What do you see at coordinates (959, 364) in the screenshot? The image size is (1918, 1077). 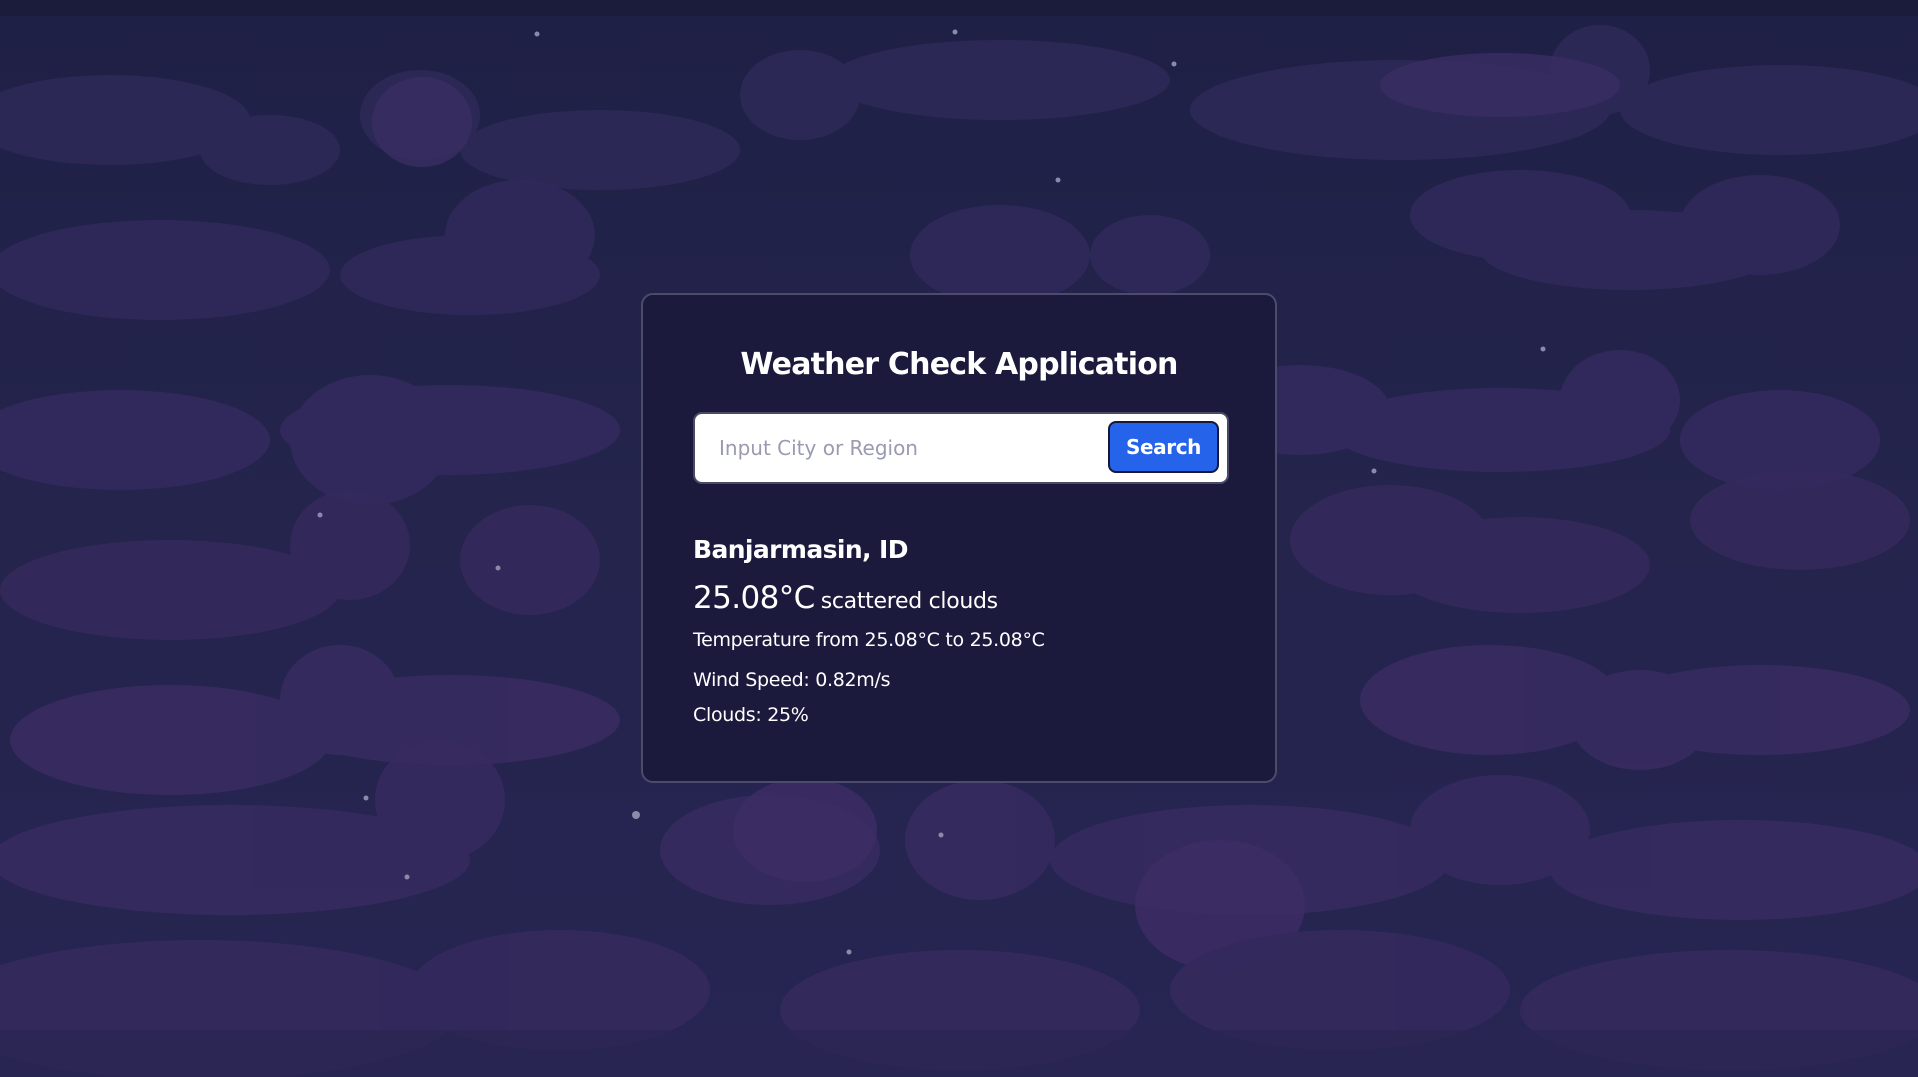 I see `page-title: Weather Check Application` at bounding box center [959, 364].